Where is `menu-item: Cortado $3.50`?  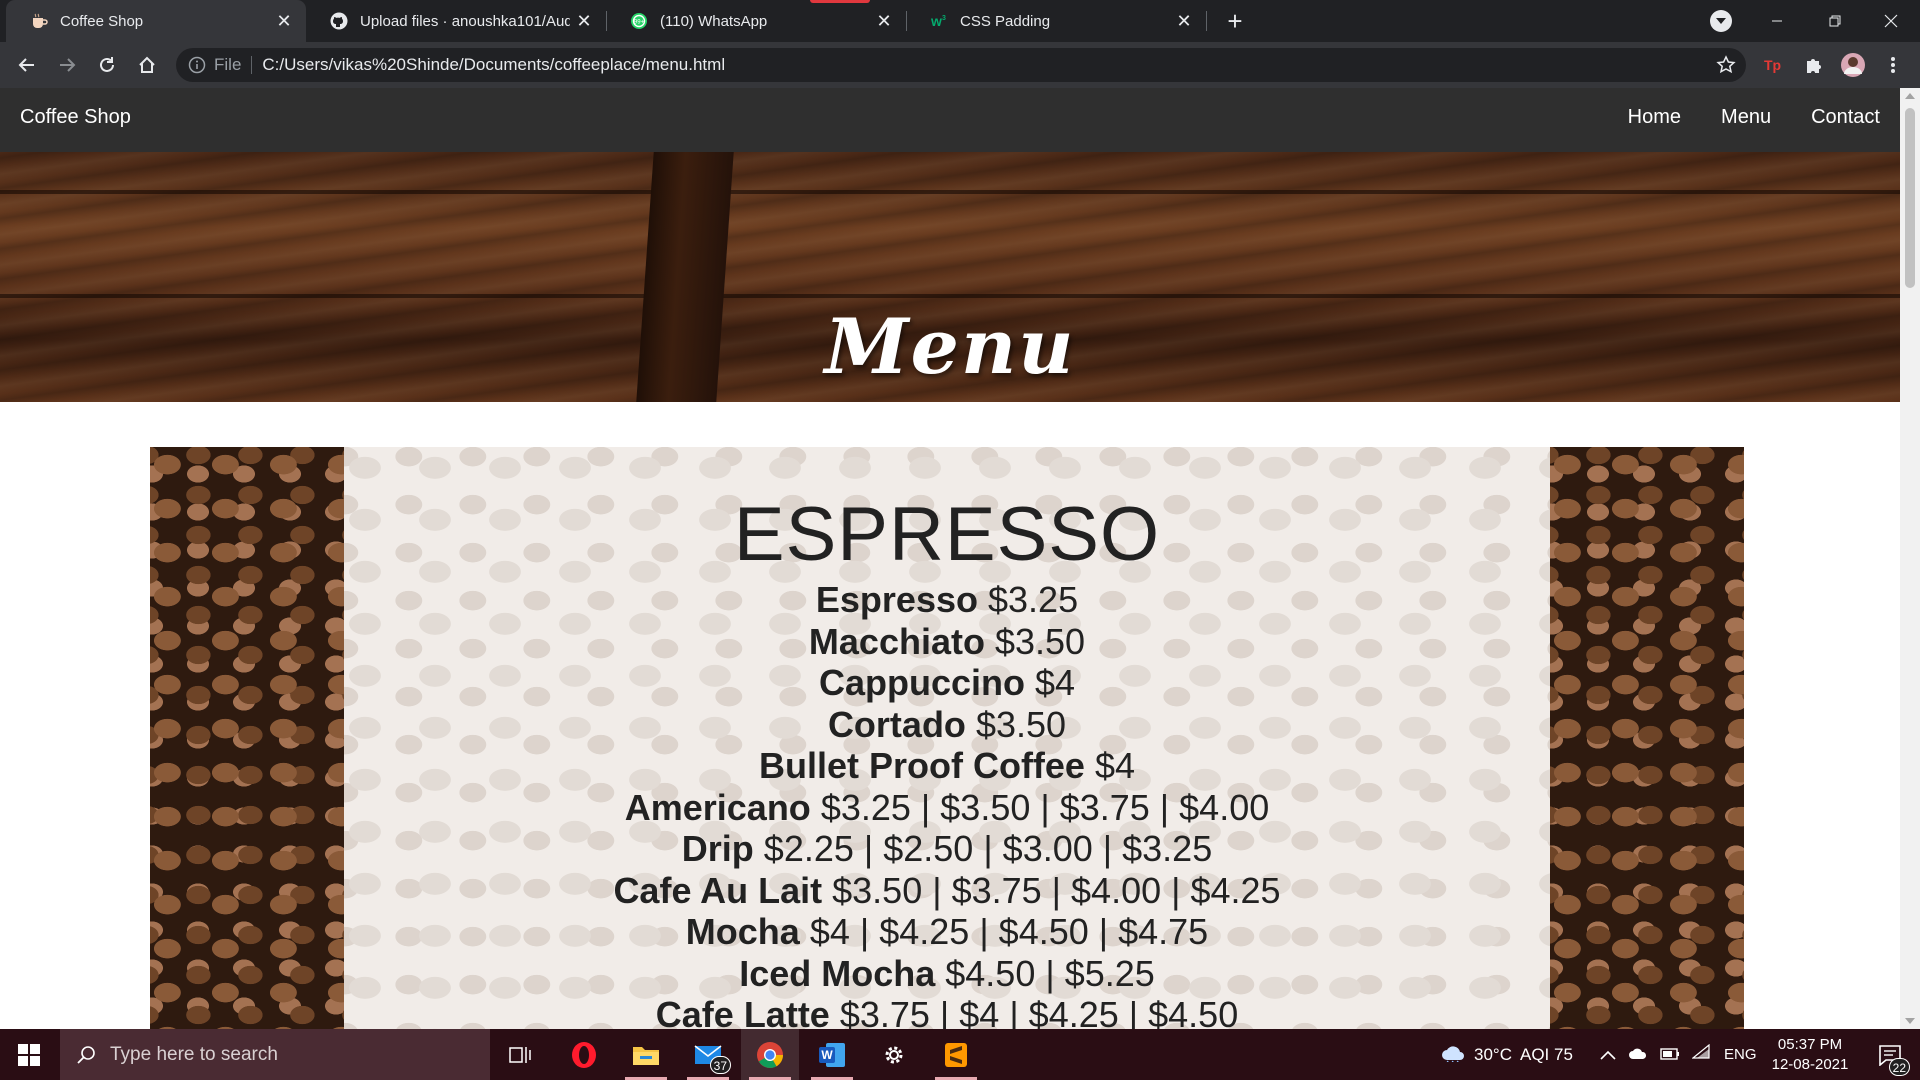 menu-item: Cortado $3.50 is located at coordinates (947, 725).